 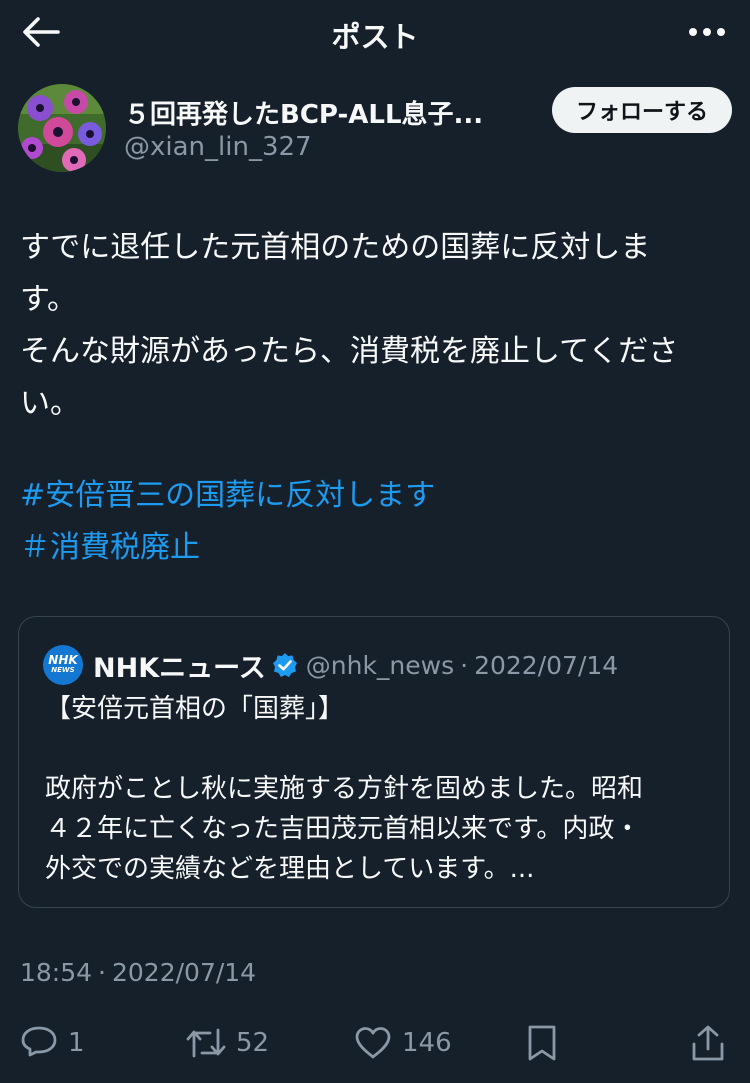 I want to click on action-bar: 1 52 146, so click(x=375, y=1043).